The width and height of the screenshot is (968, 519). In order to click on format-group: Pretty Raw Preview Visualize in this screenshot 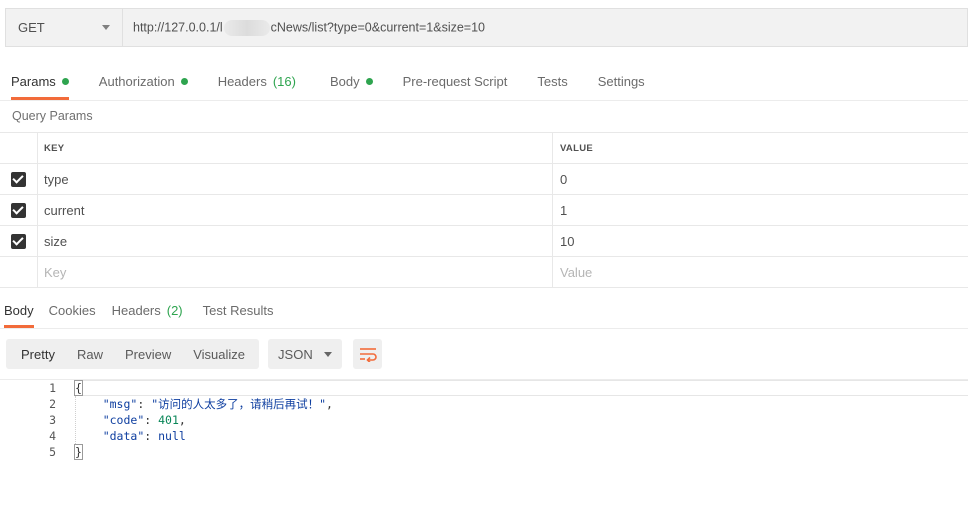, I will do `click(133, 354)`.